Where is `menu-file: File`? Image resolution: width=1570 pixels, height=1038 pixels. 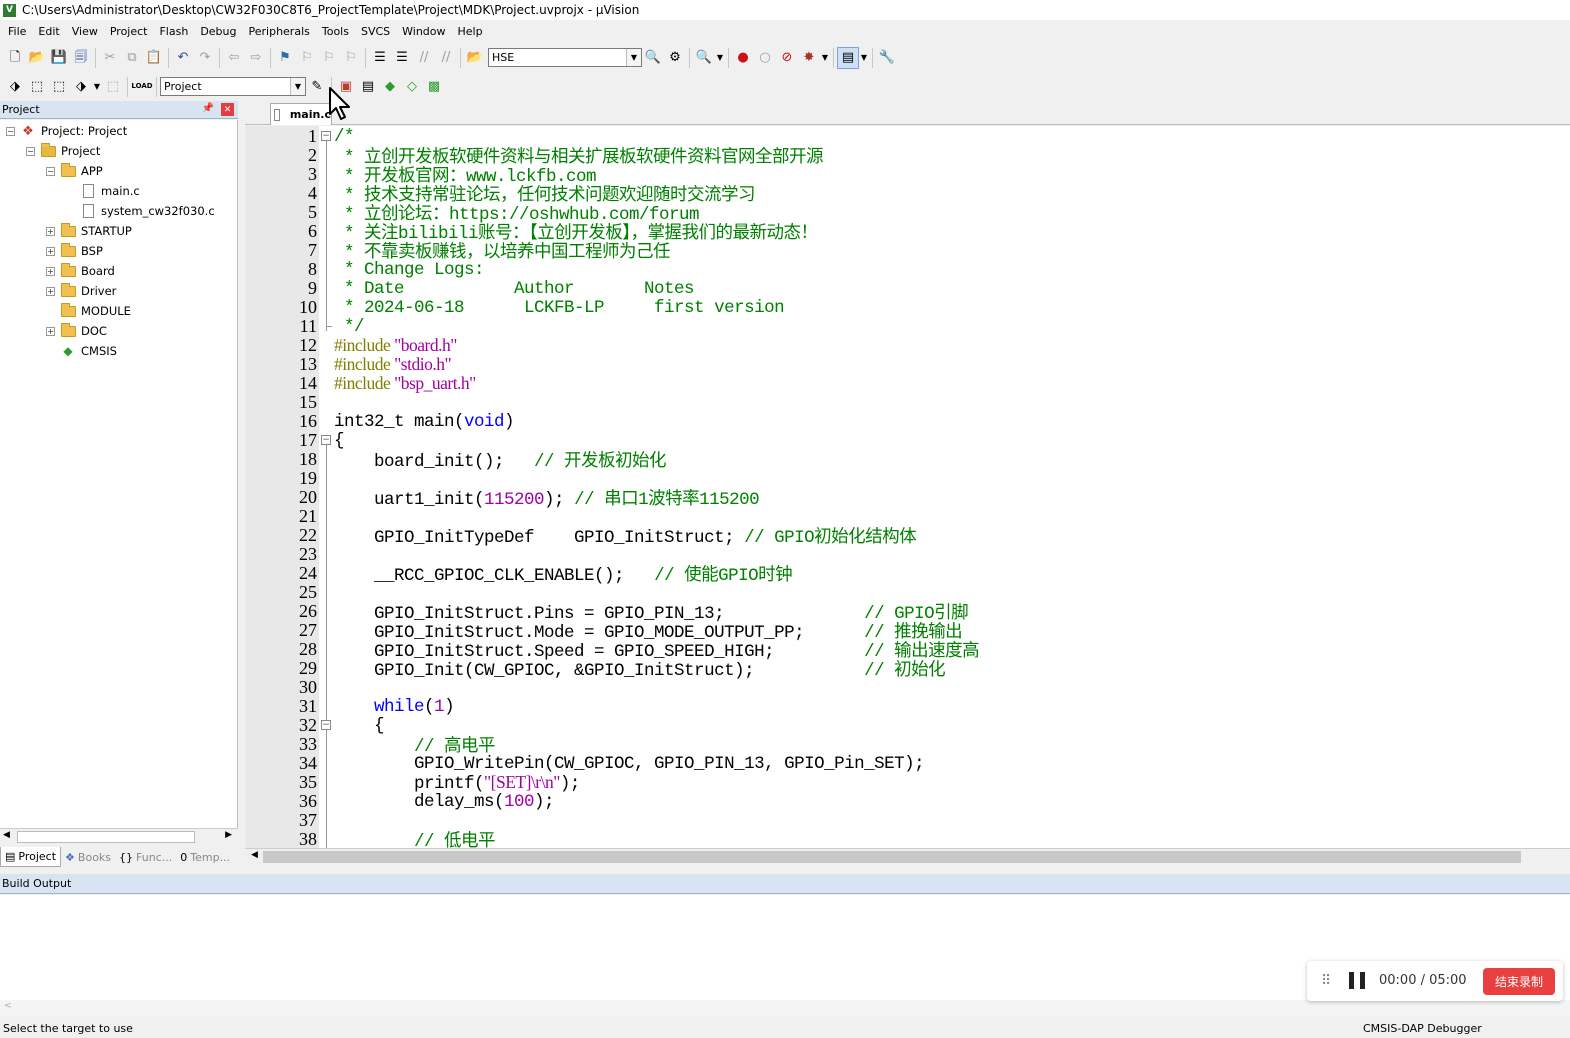 menu-file: File is located at coordinates (17, 32).